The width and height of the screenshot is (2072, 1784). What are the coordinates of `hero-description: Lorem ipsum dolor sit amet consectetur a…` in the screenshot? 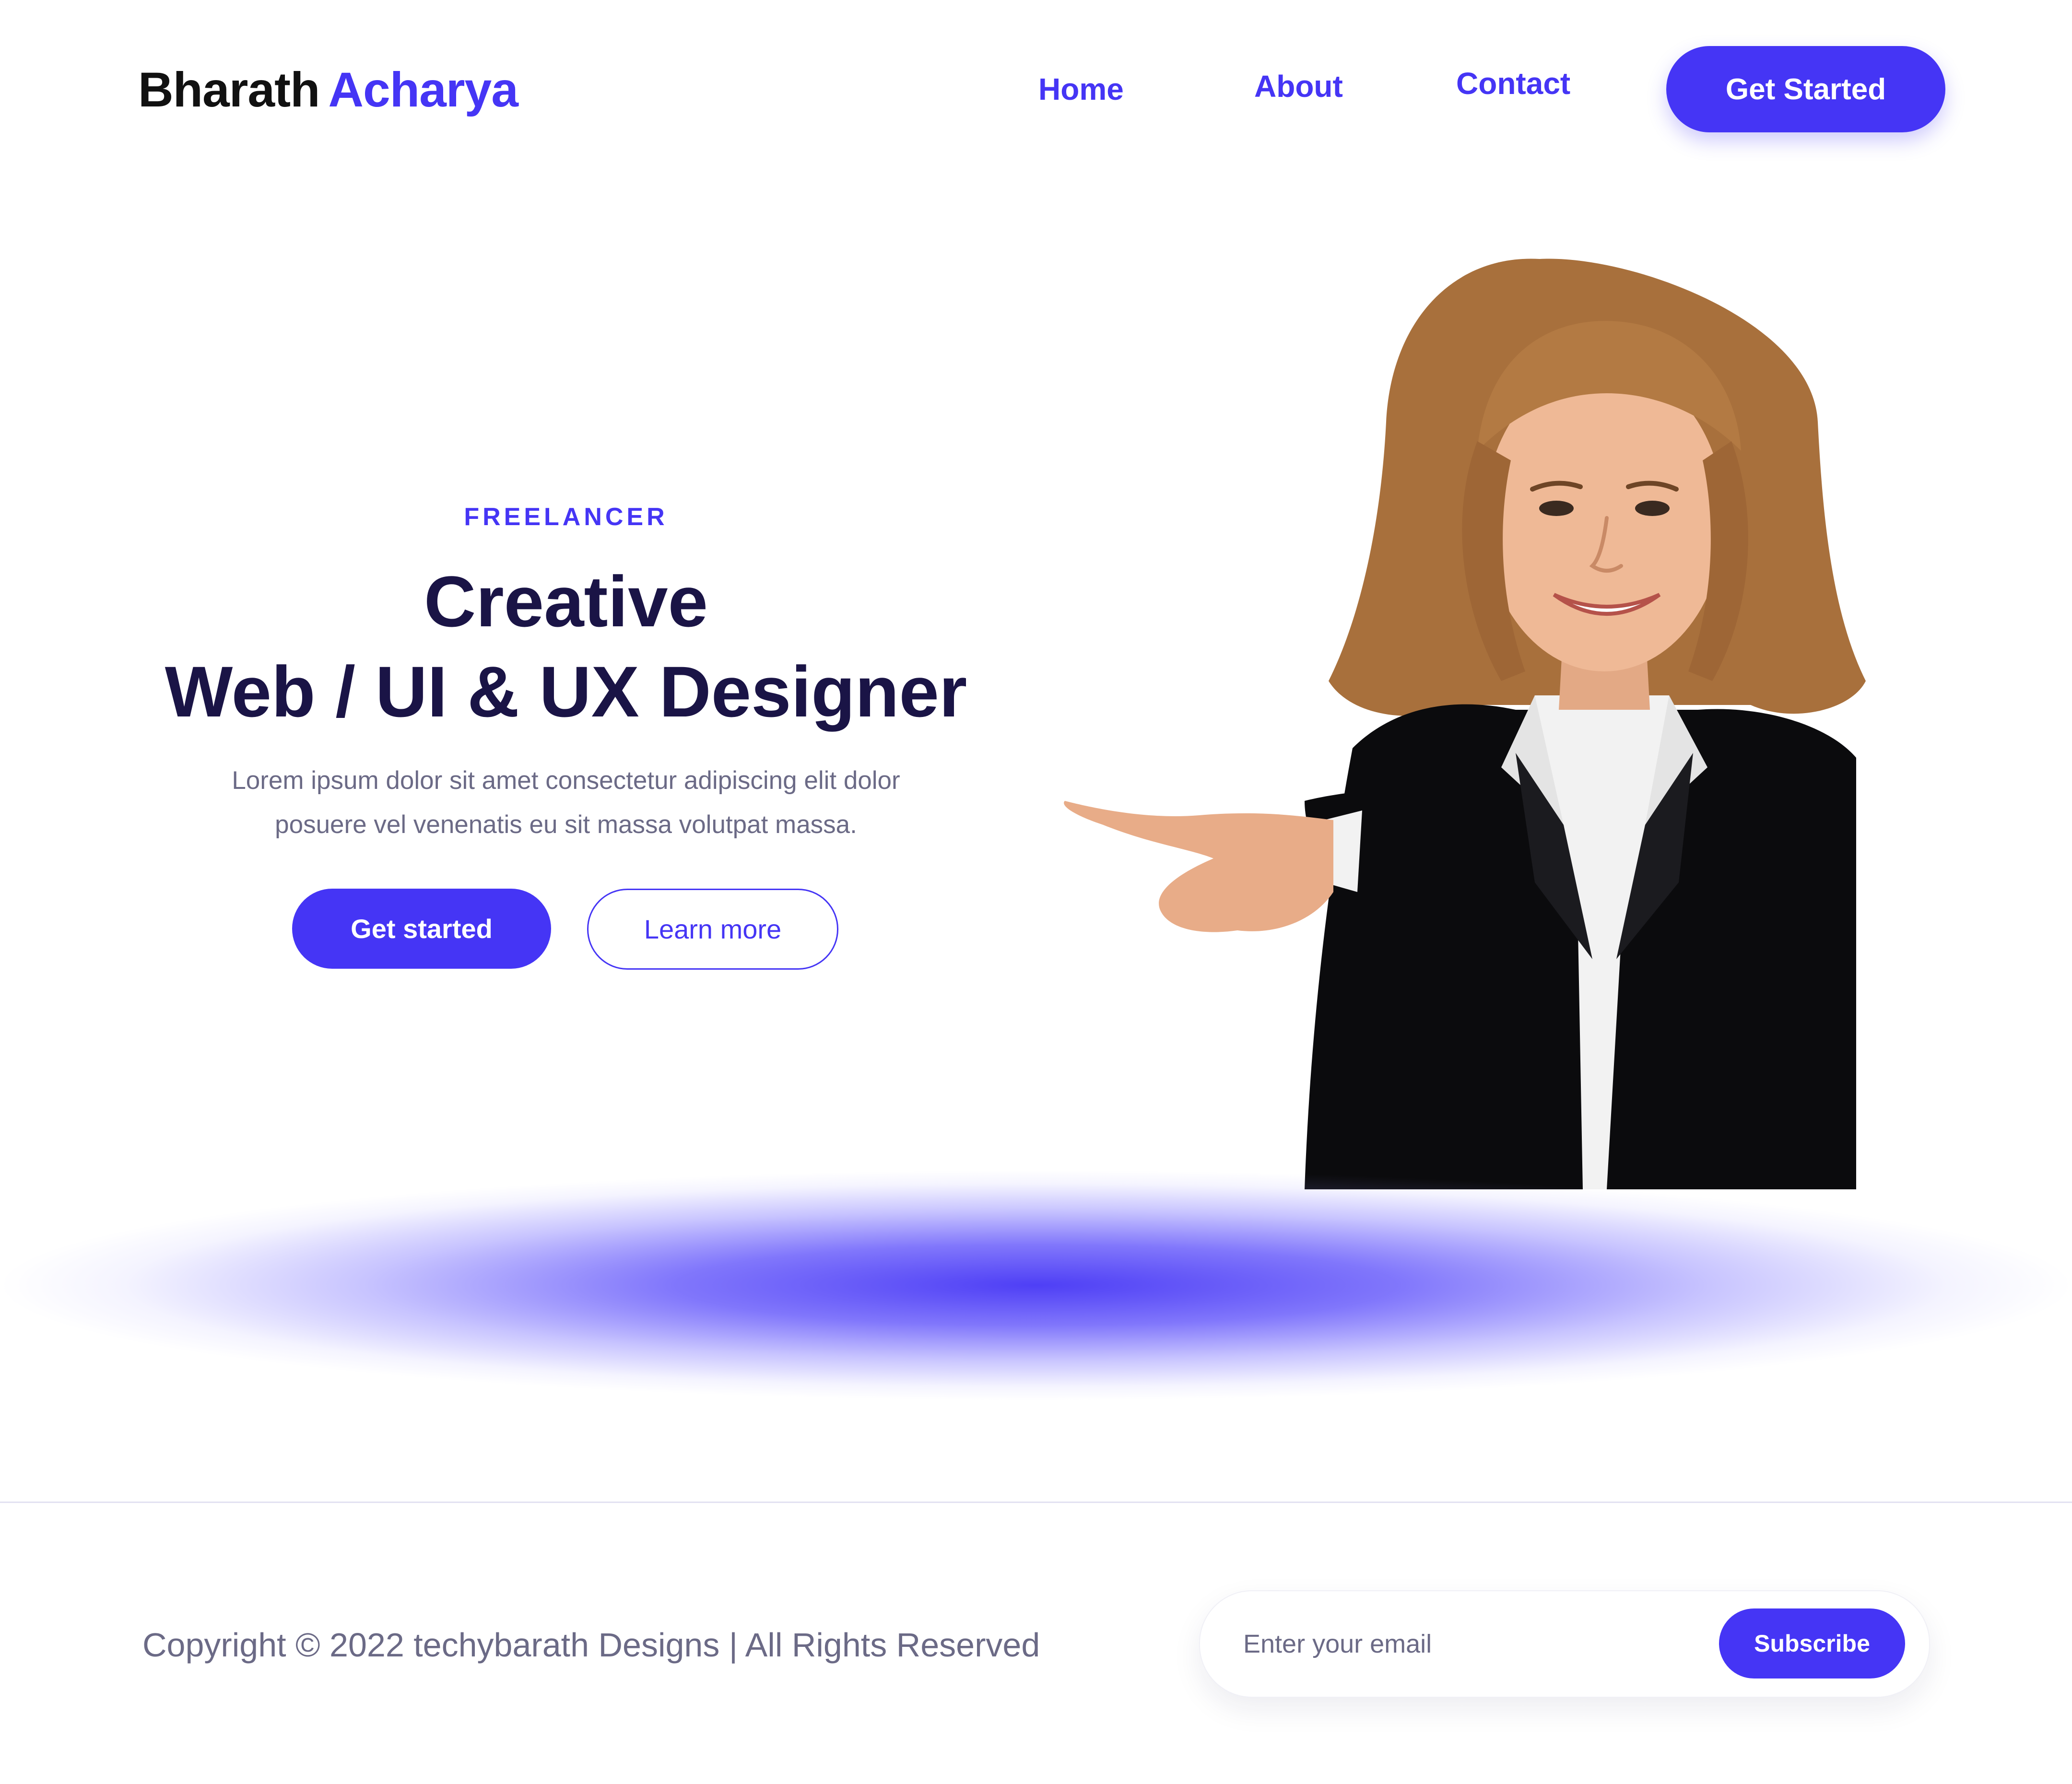 It's located at (566, 803).